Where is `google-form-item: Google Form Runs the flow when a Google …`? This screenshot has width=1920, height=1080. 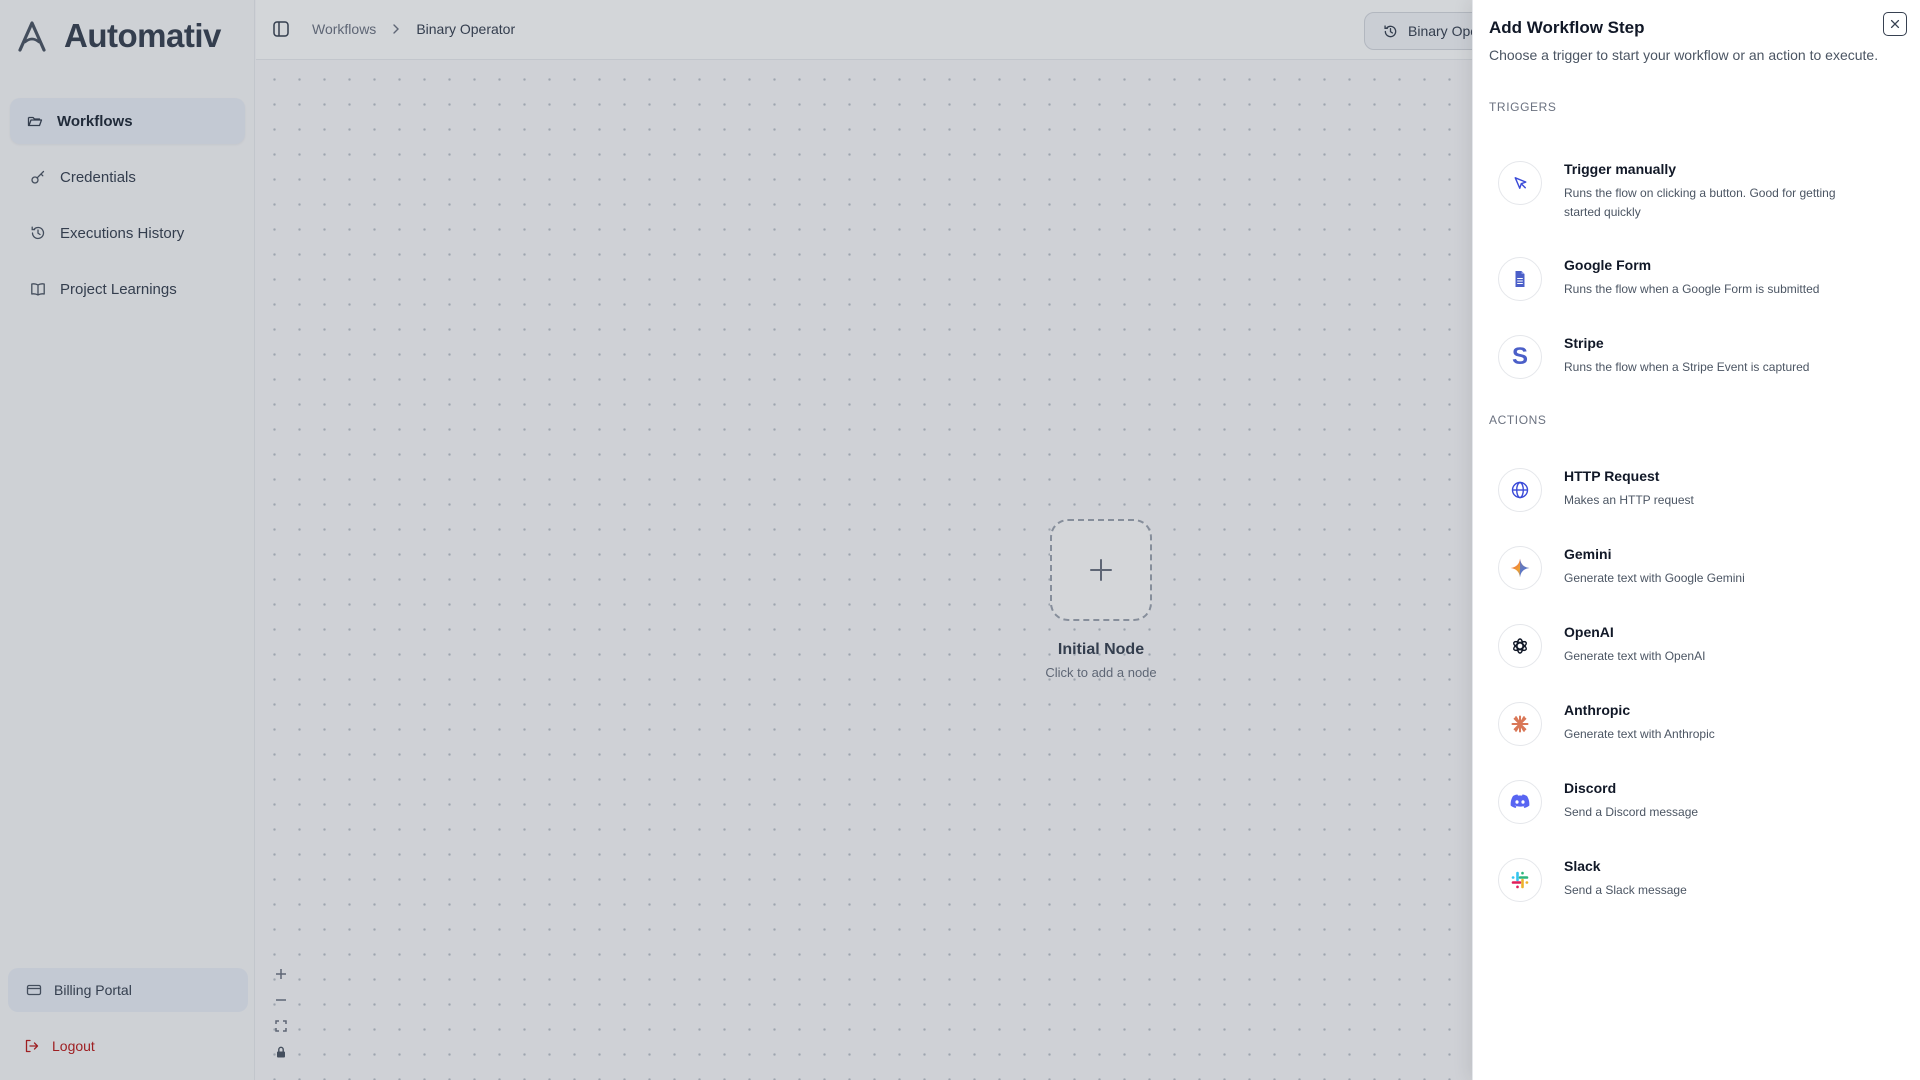
google-form-item: Google Form Runs the flow when a Google … is located at coordinates (1698, 279).